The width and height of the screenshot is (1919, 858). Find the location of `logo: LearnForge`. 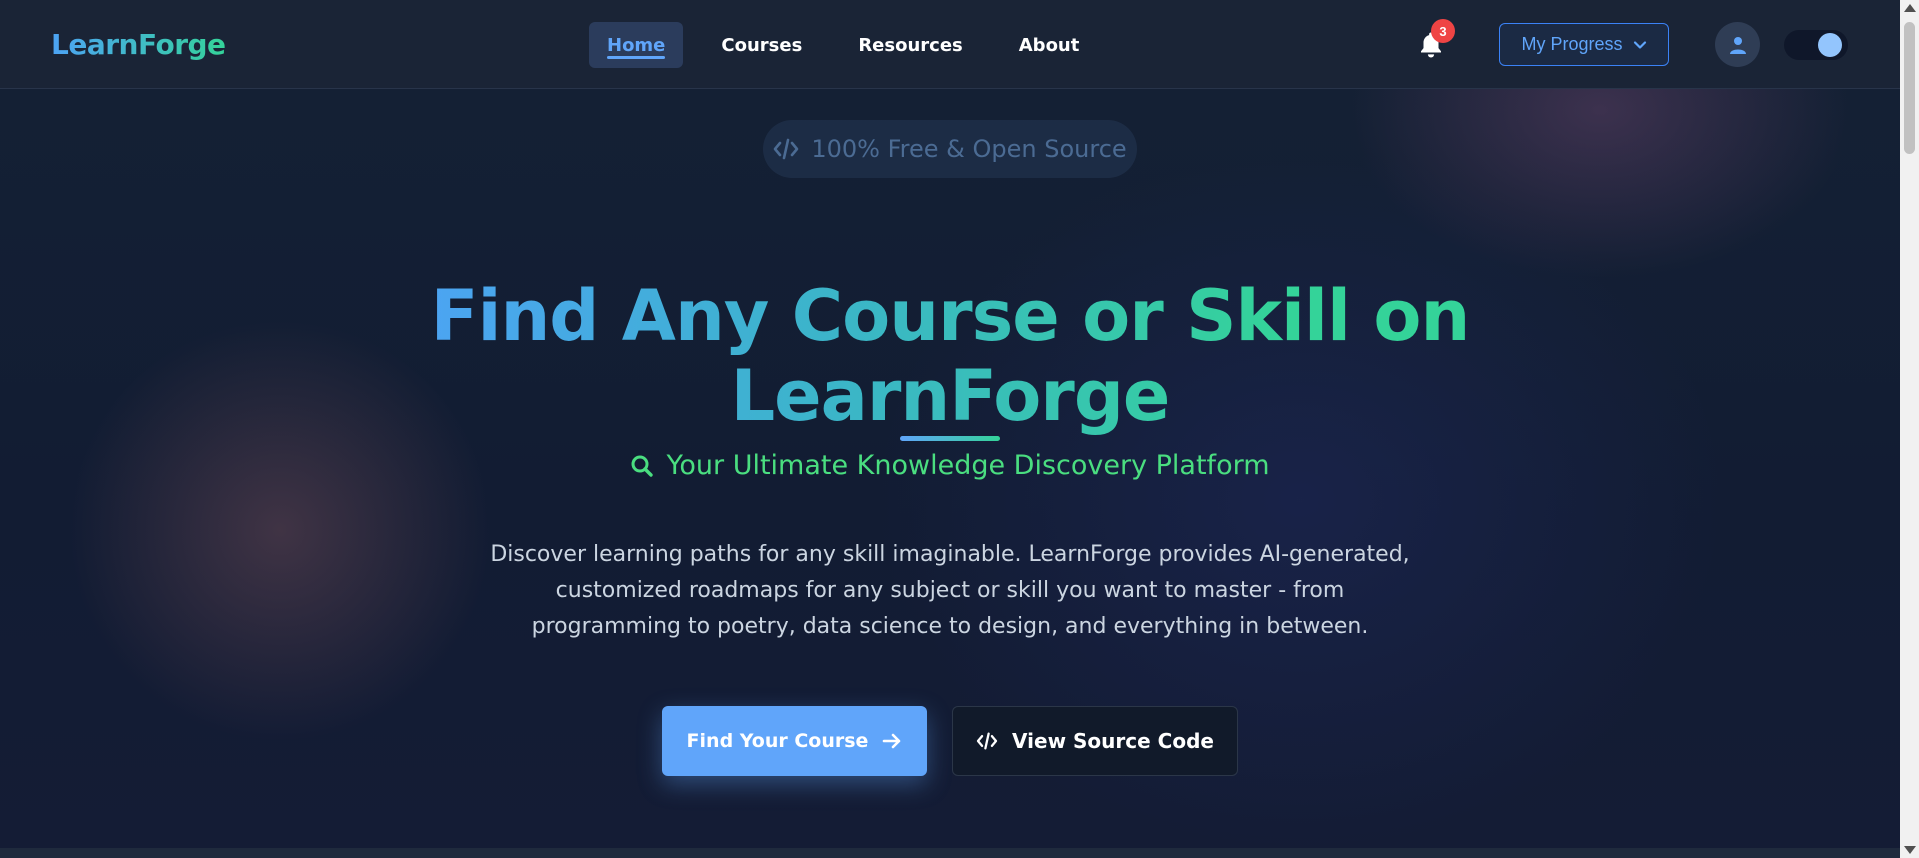

logo: LearnForge is located at coordinates (138, 44).